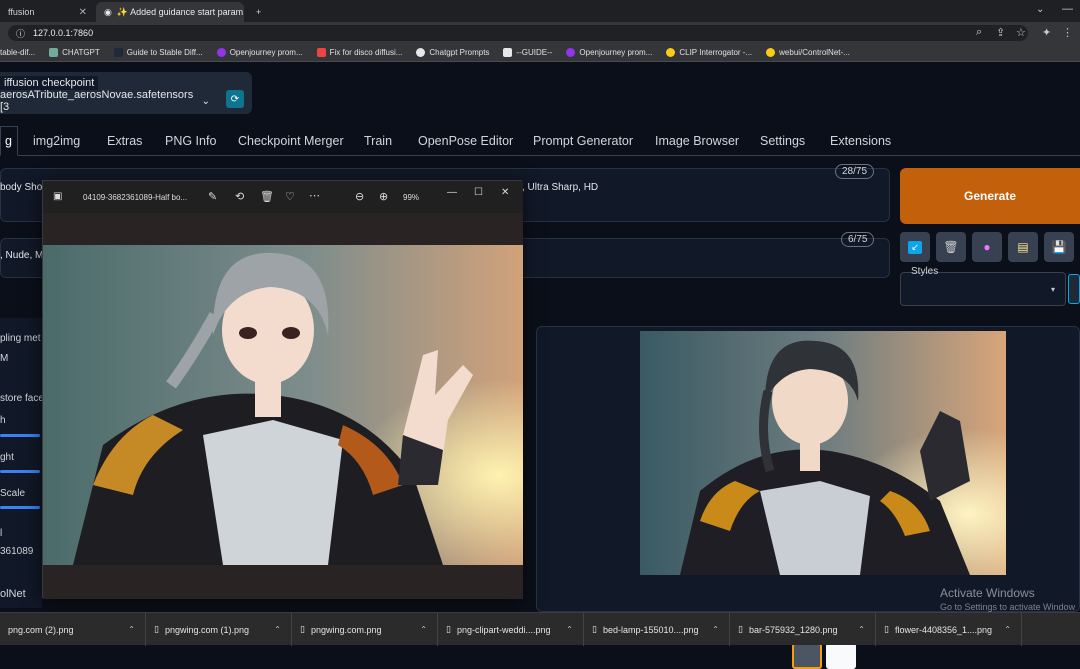 The height and width of the screenshot is (669, 1080). I want to click on trash-icon: 🗑, so click(951, 247).